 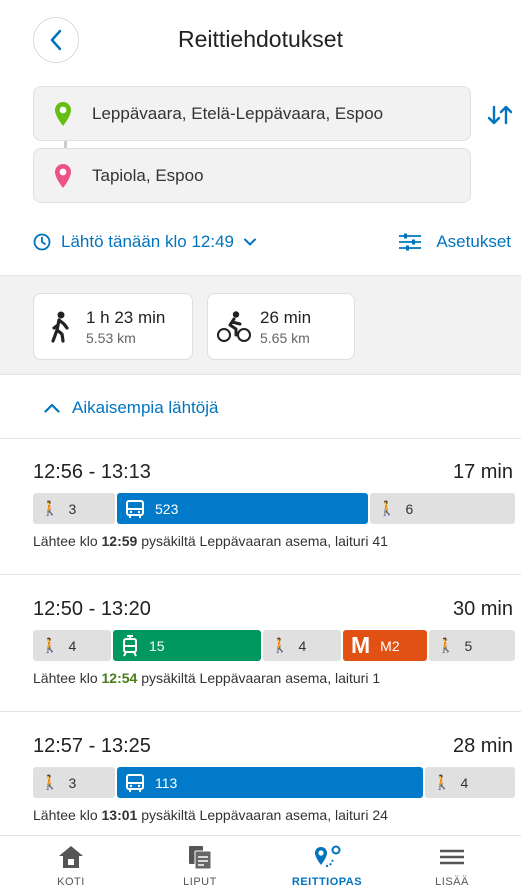 What do you see at coordinates (260, 864) in the screenshot?
I see `bottom-nav: KOTI LIPUT REITTIOPAS LISÄÄ` at bounding box center [260, 864].